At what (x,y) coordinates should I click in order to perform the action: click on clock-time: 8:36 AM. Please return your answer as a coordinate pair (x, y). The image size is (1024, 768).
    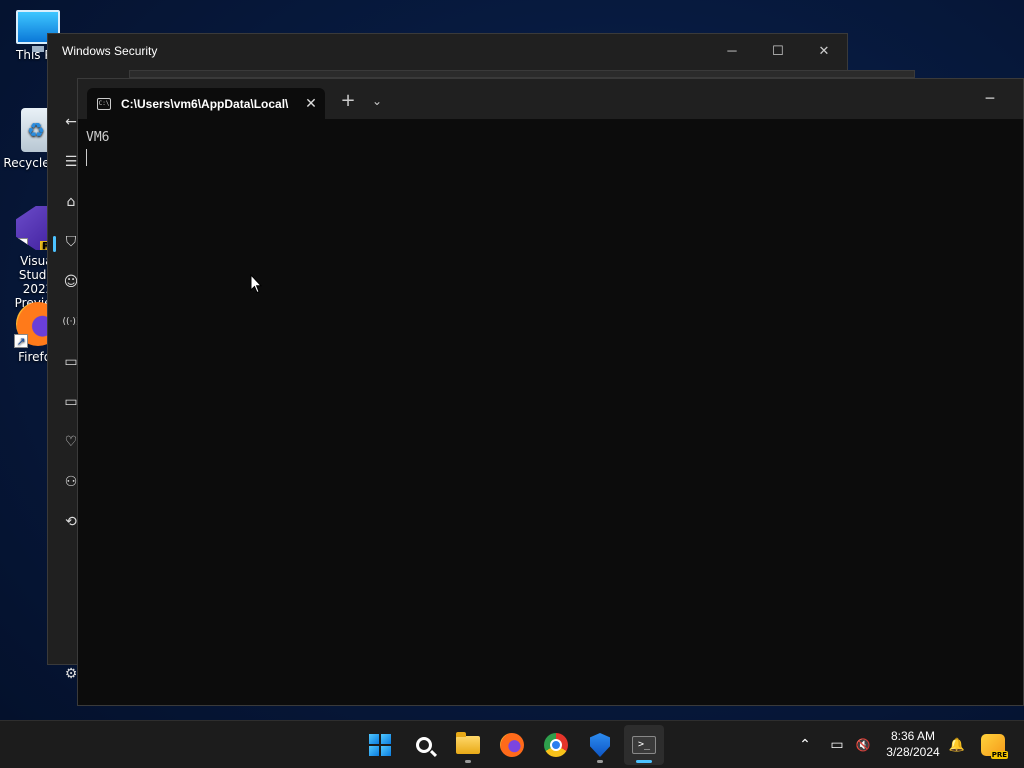
    Looking at the image, I should click on (913, 736).